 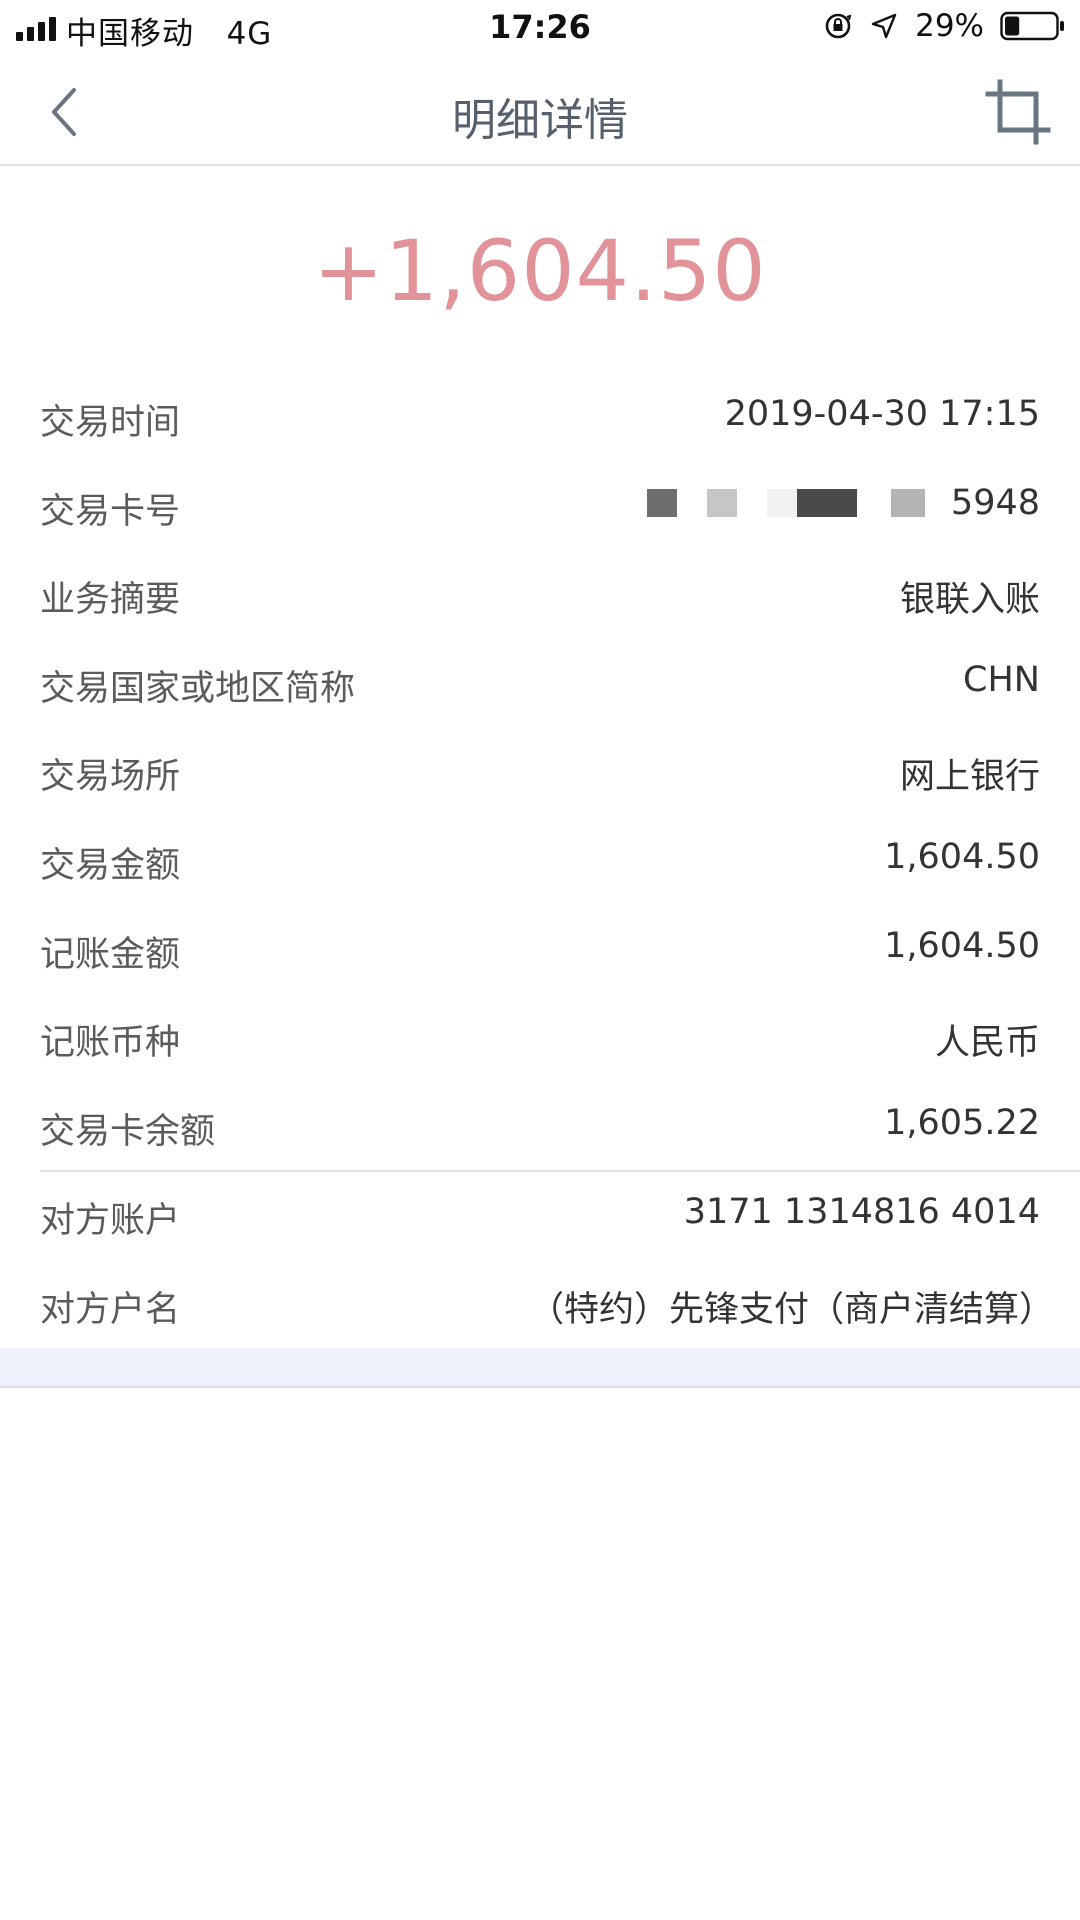 I want to click on detail-label: 交易卡余额, so click(x=128, y=1131).